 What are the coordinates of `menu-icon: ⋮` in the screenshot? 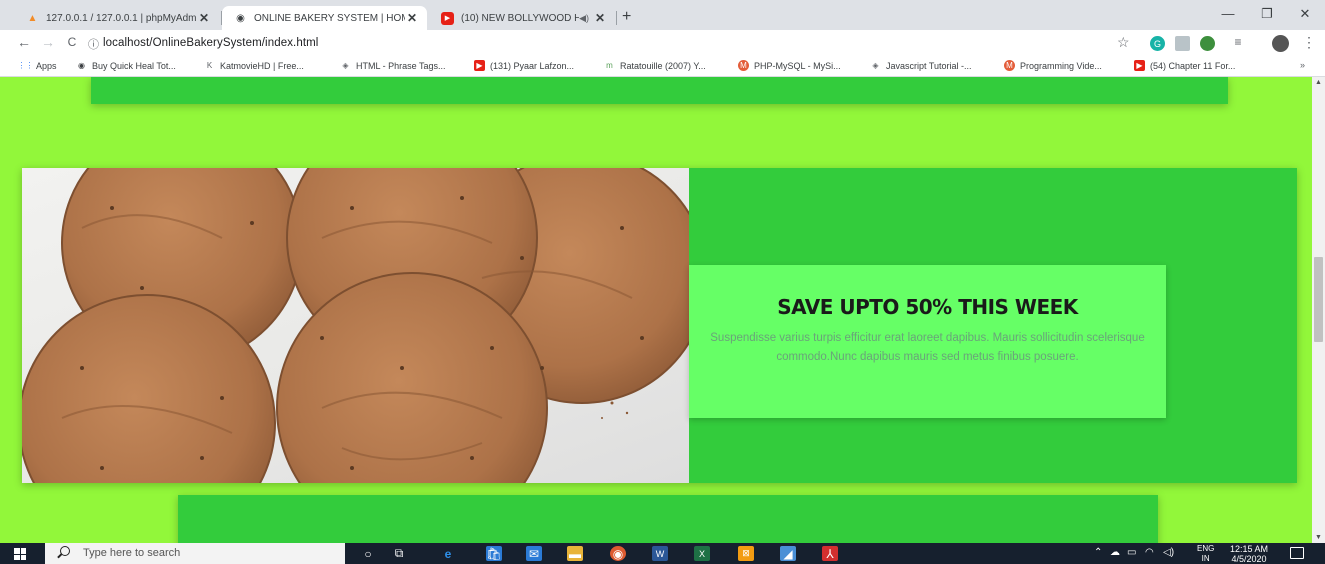 It's located at (1309, 42).